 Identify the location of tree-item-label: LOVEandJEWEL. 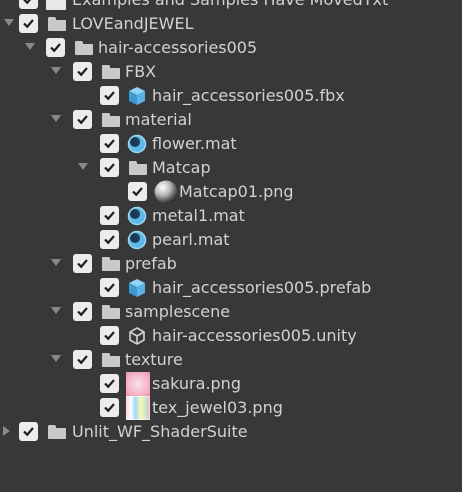
(133, 23).